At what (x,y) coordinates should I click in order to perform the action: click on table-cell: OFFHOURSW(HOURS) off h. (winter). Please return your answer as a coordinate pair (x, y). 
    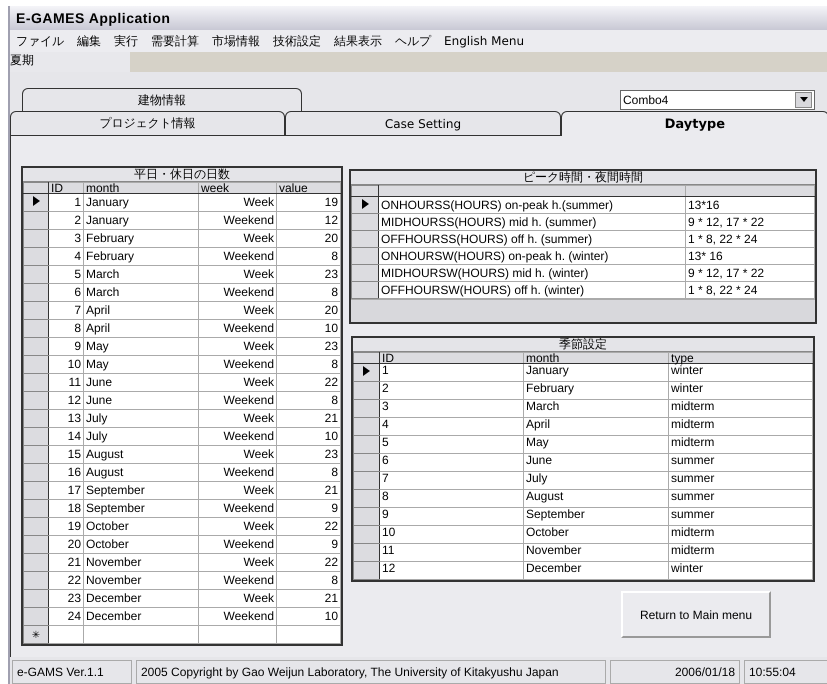
    Looking at the image, I should click on (532, 290).